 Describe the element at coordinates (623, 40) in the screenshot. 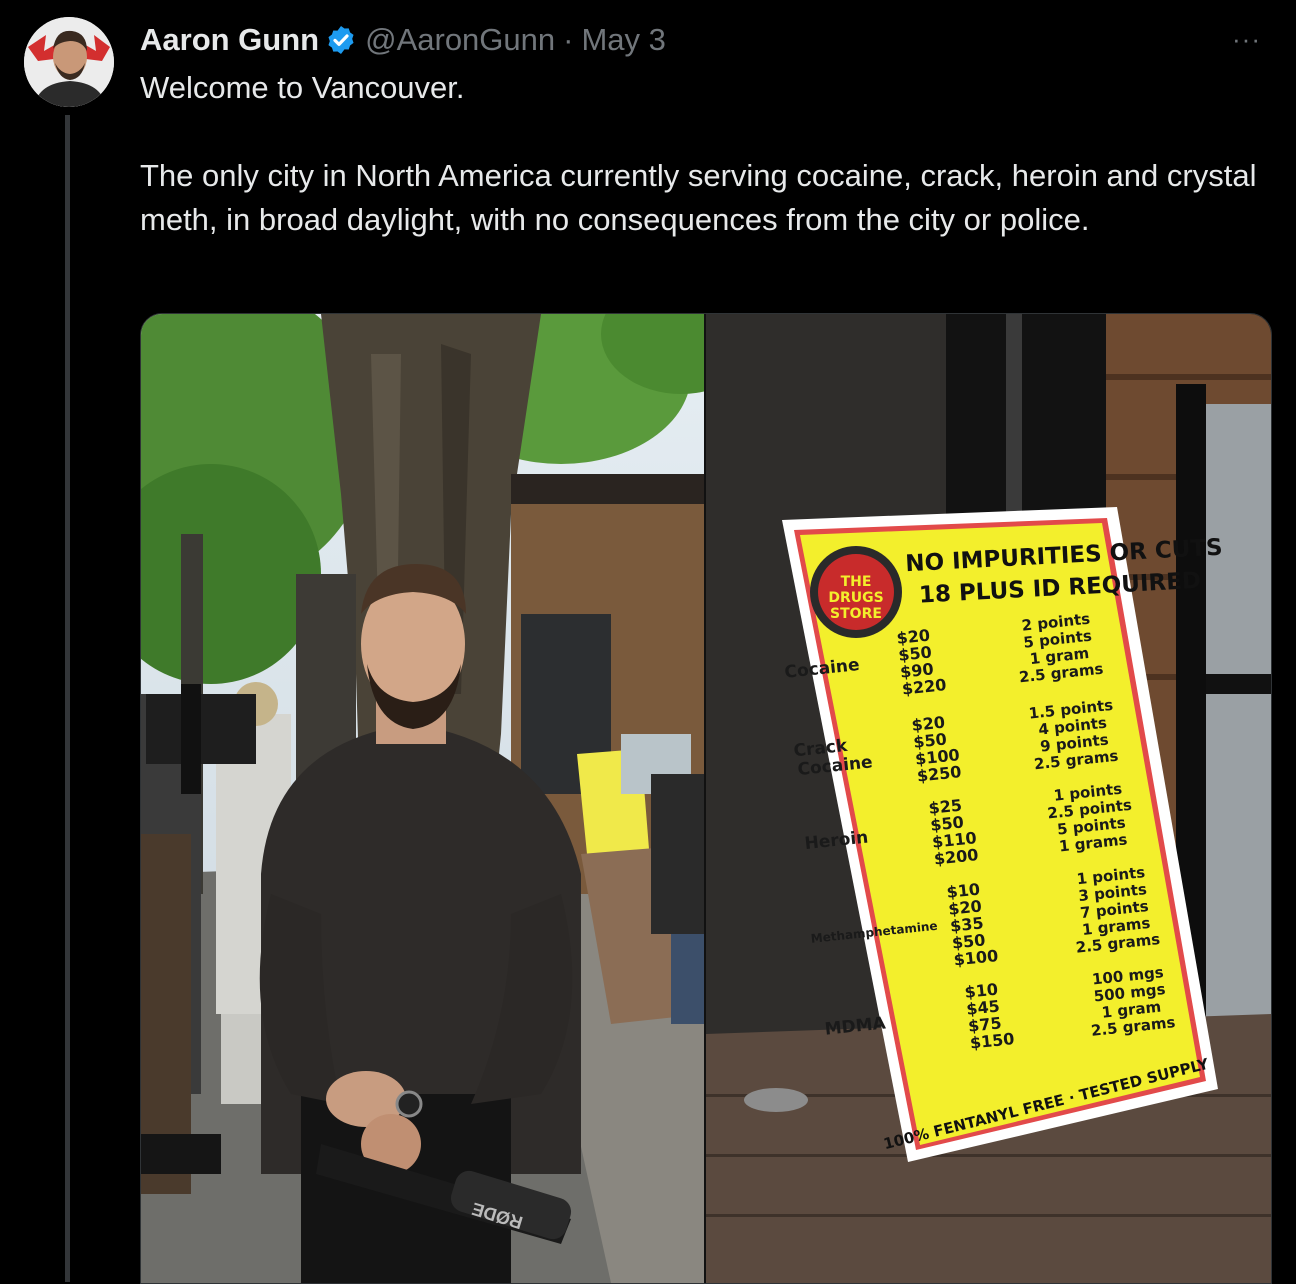

I see `tweet-date: May 3` at that location.